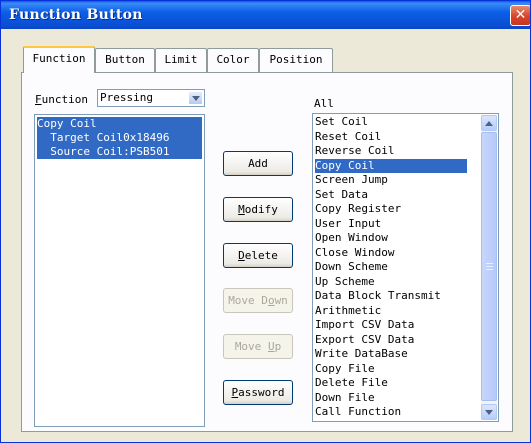 The image size is (531, 443). Describe the element at coordinates (391, 238) in the screenshot. I see `list-item: Open Window` at that location.